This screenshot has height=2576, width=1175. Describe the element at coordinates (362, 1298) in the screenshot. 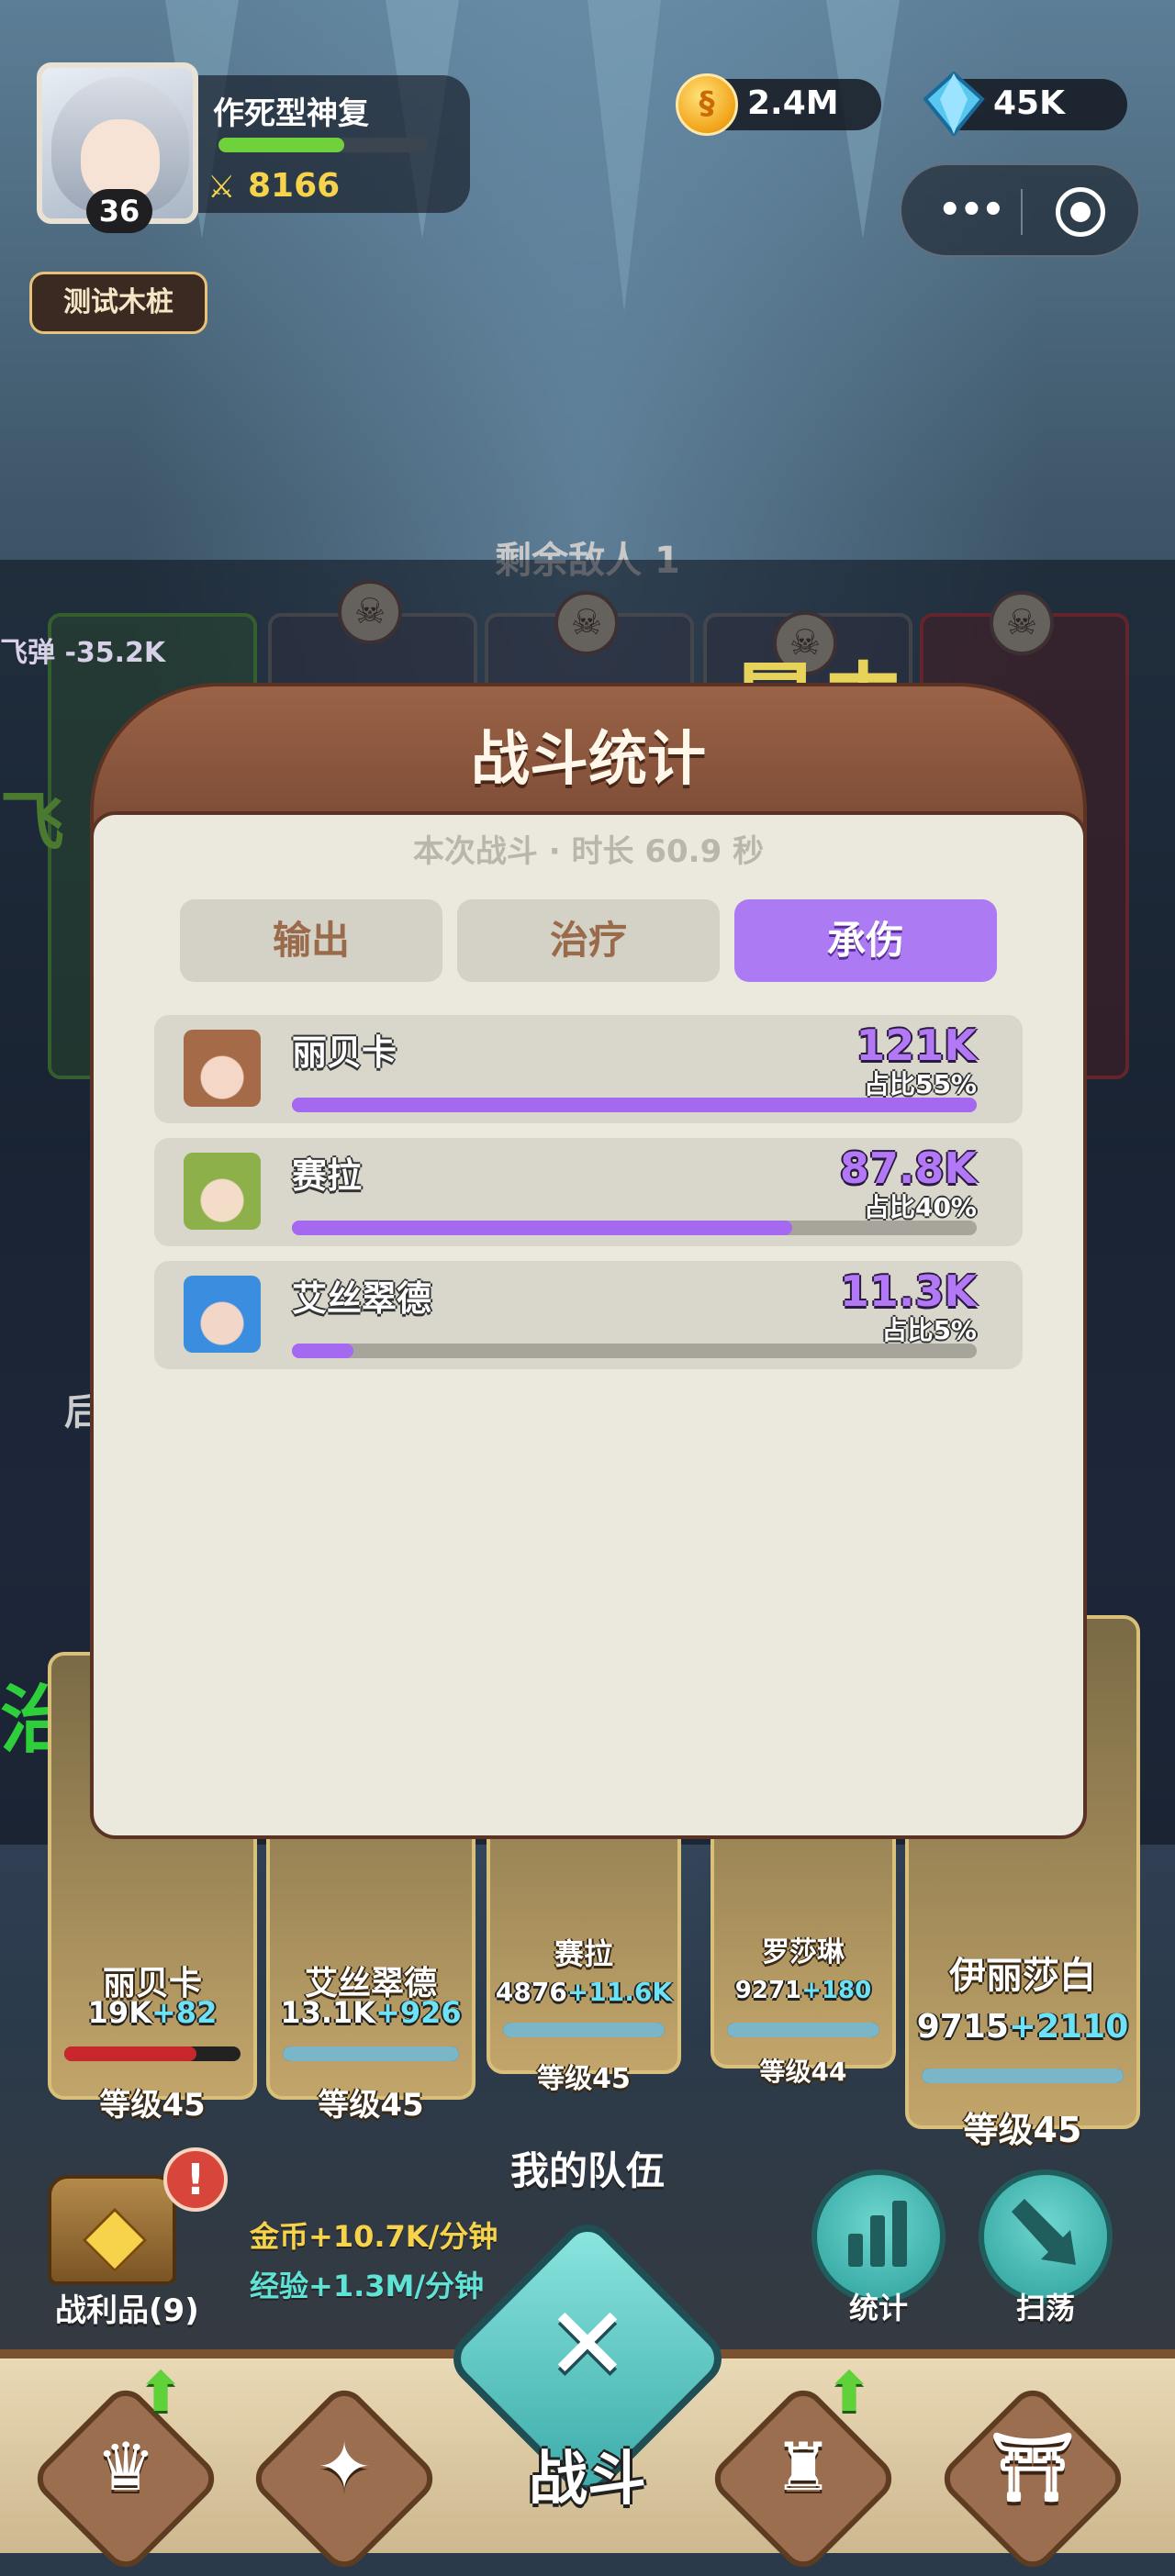

I see `hero-name: 艾丝翠德` at that location.